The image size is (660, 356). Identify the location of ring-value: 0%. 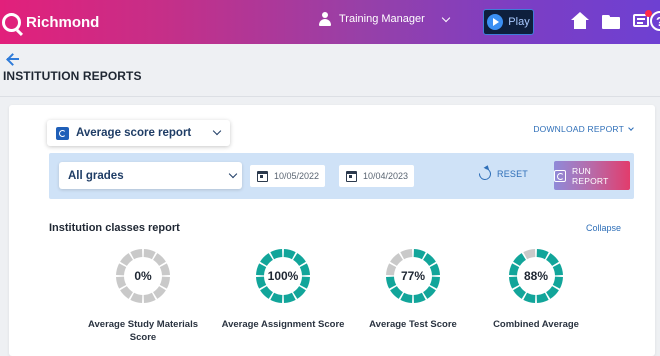
(143, 276).